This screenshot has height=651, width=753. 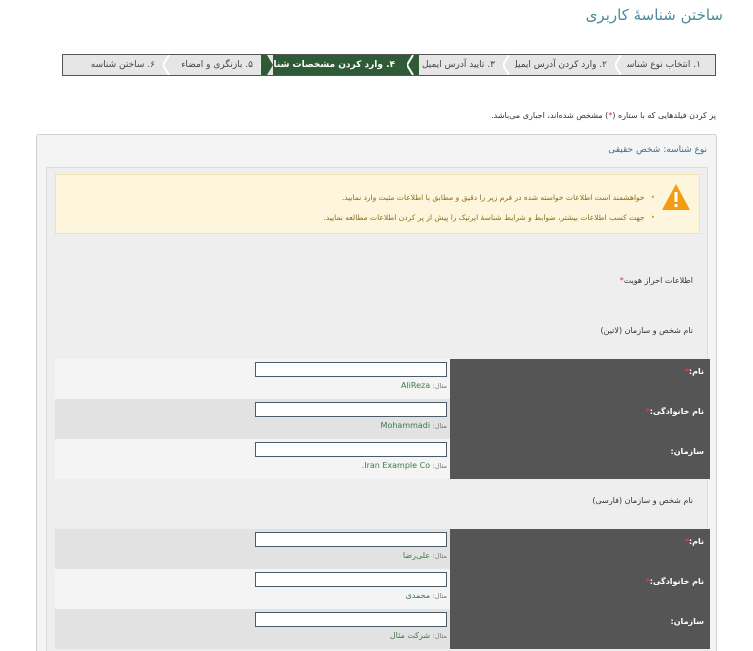 What do you see at coordinates (396, 465) in the screenshot?
I see `example-value: Iran Example Co.` at bounding box center [396, 465].